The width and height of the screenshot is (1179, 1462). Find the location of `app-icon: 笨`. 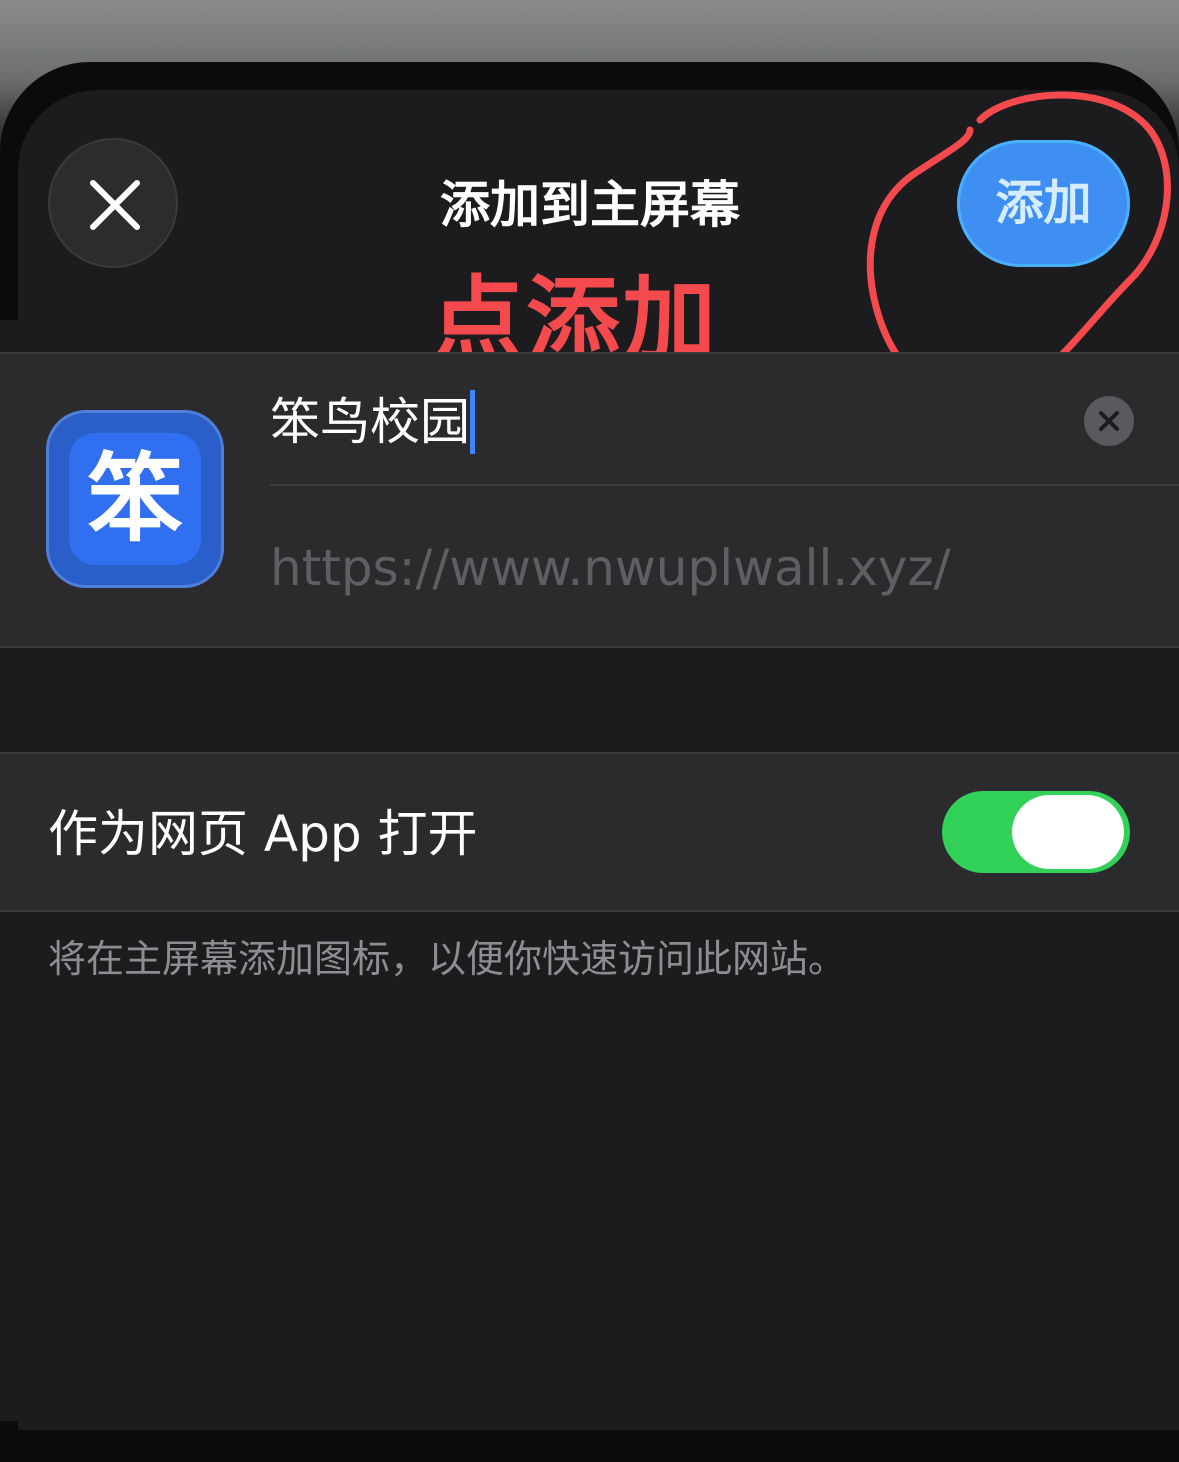

app-icon: 笨 is located at coordinates (135, 499).